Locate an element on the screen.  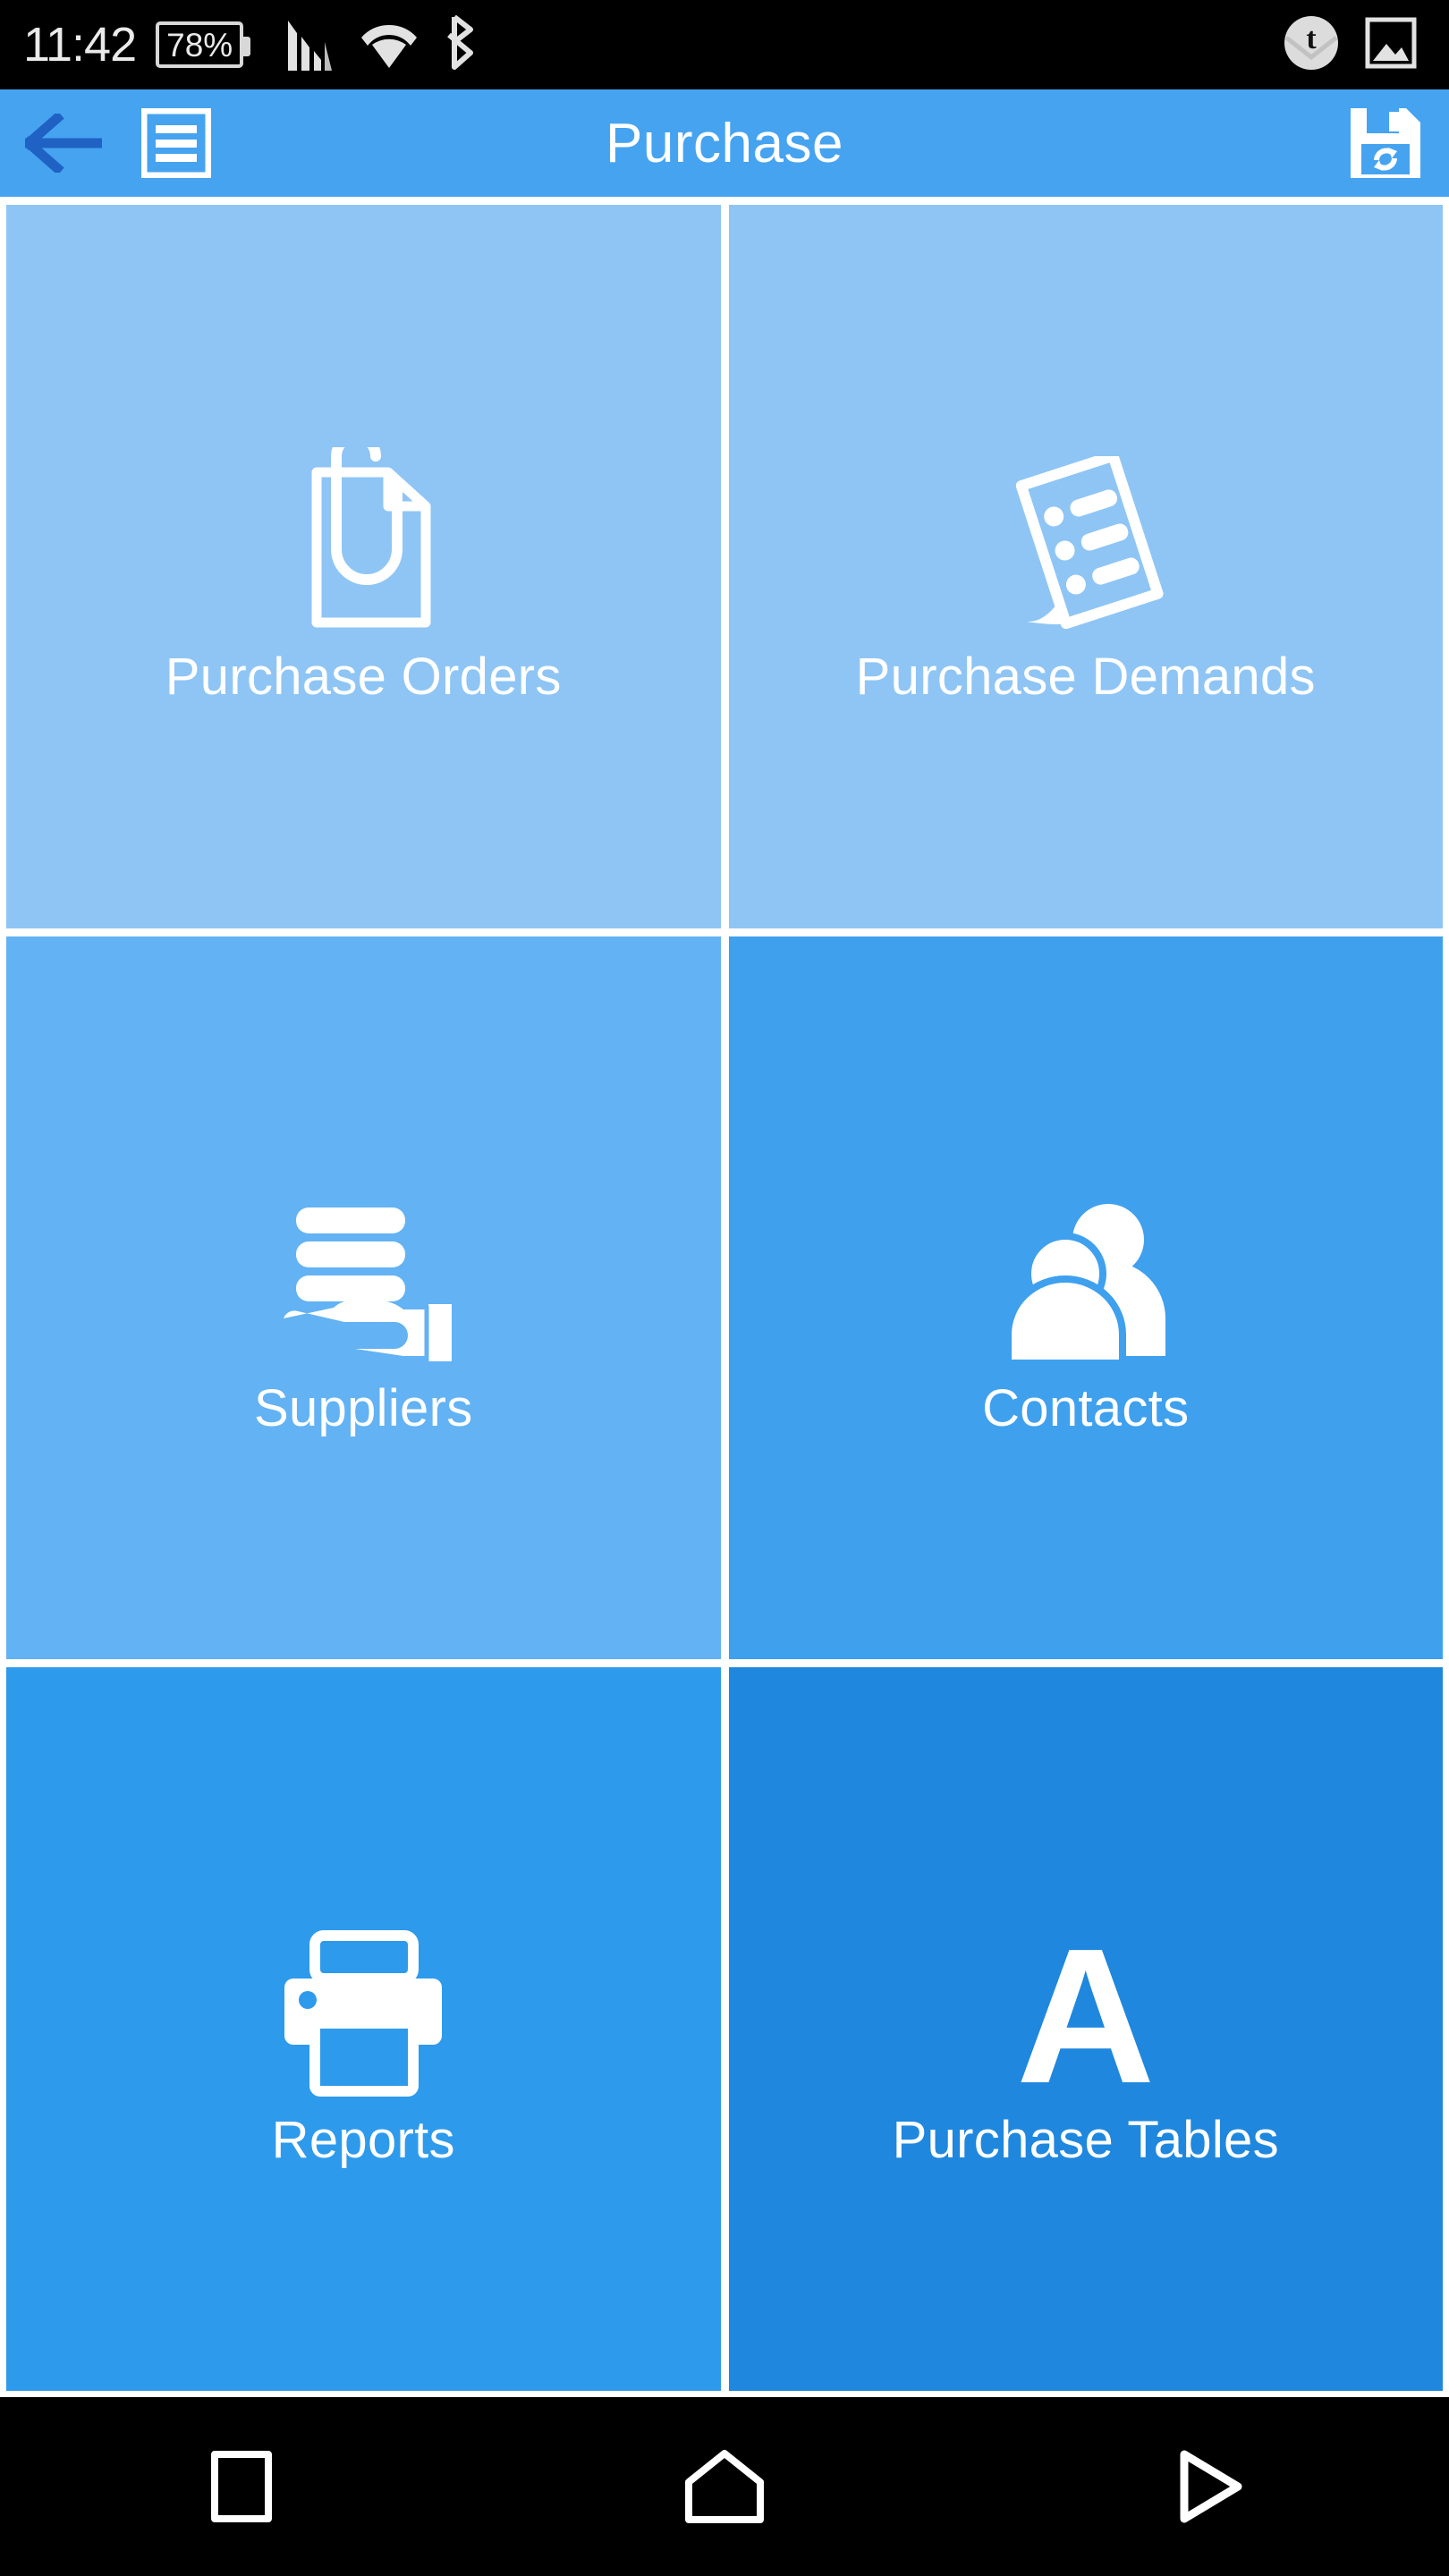
home-icon is located at coordinates (724, 2486).